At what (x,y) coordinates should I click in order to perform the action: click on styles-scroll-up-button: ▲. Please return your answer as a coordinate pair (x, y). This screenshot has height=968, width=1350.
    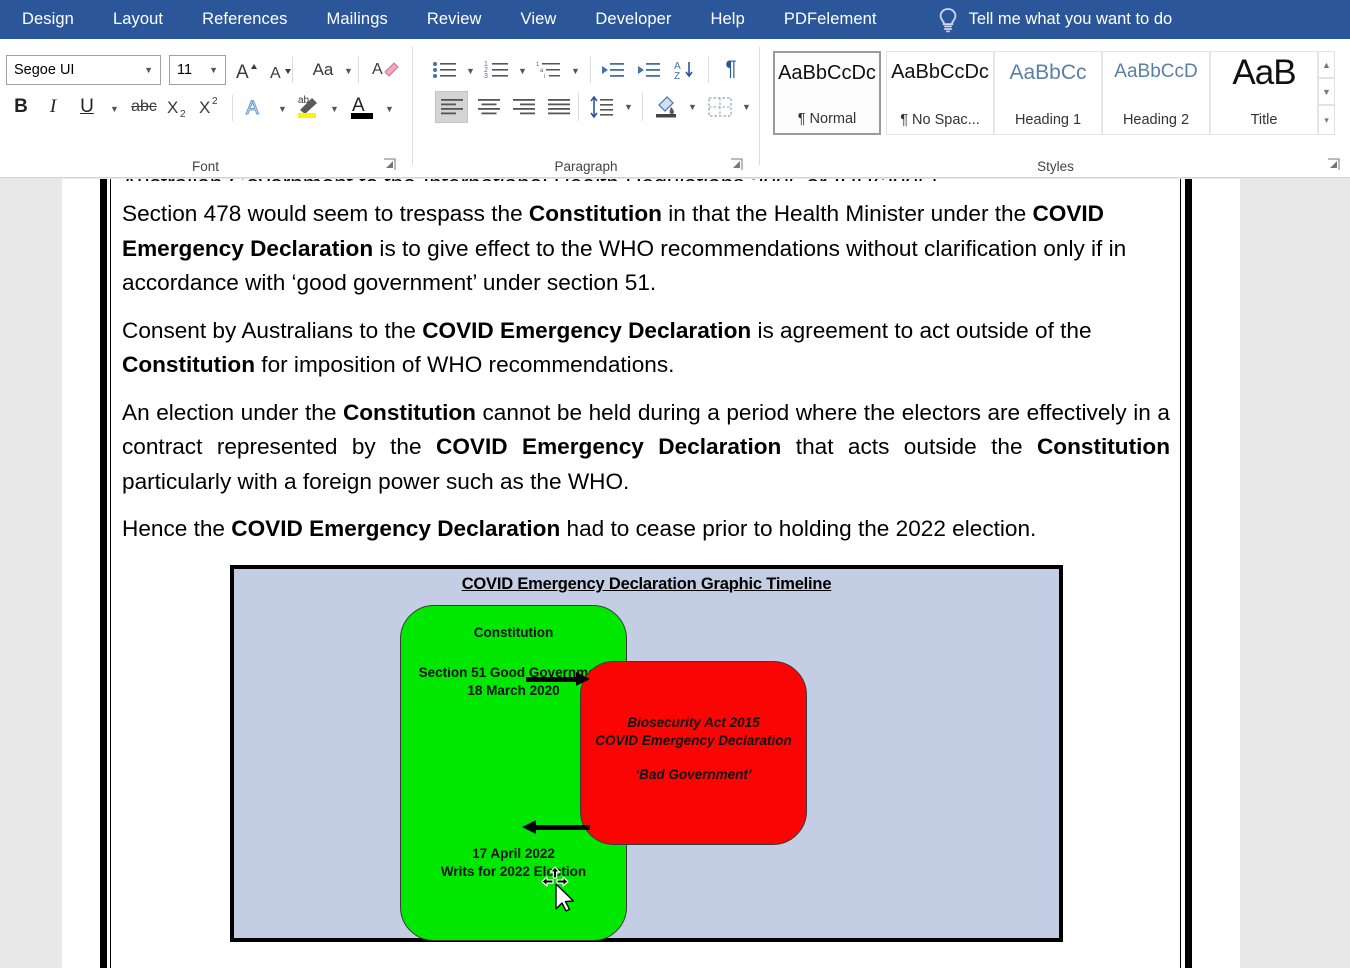
    Looking at the image, I should click on (1326, 64).